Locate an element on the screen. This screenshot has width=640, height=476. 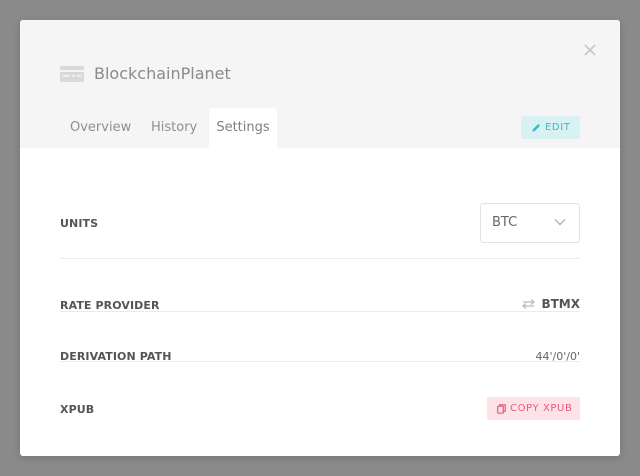
tab-history: History is located at coordinates (174, 128).